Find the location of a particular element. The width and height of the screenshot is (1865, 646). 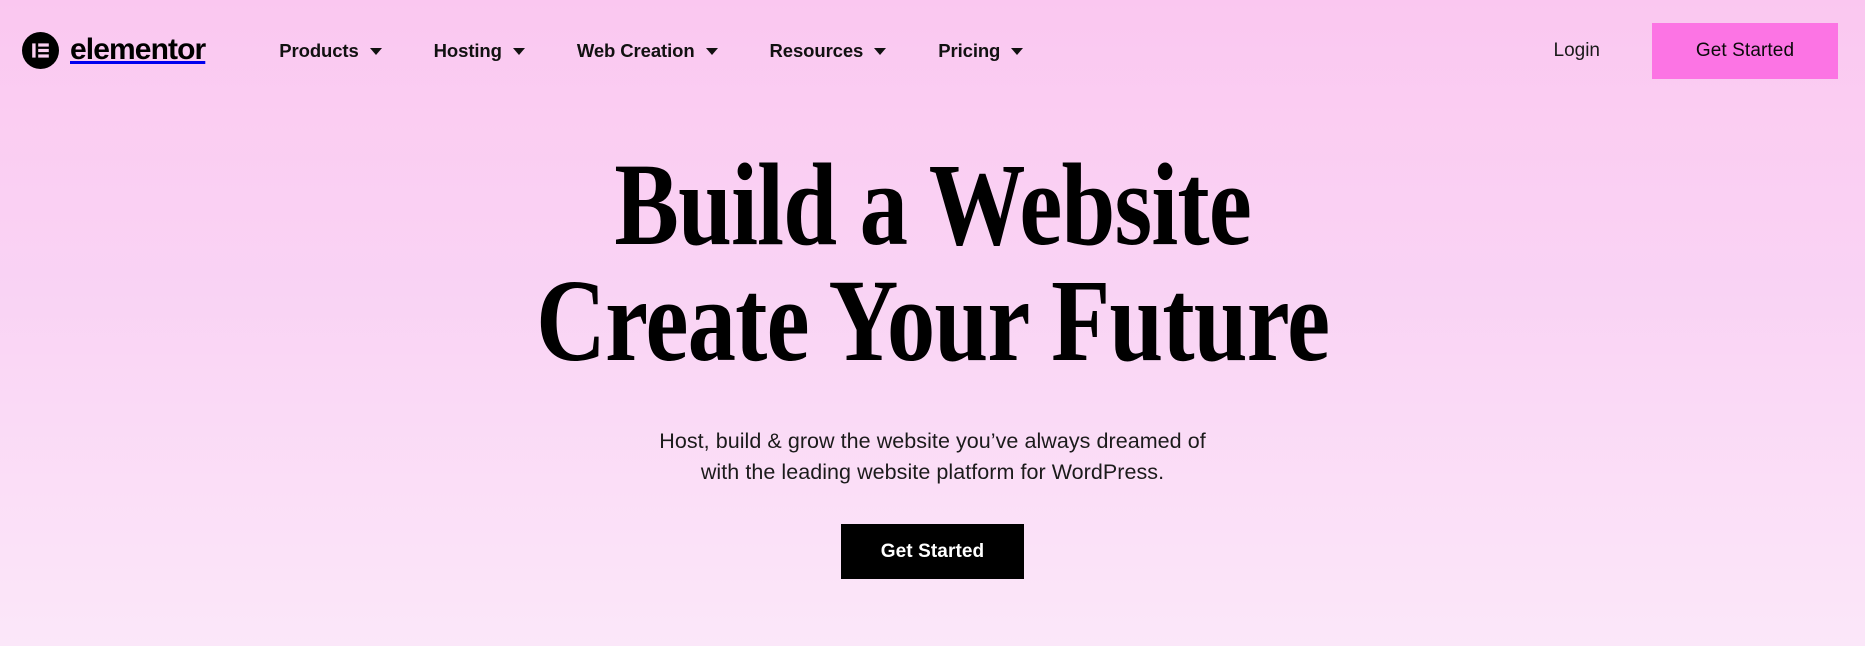

nav-item-label: Resources is located at coordinates (816, 50).